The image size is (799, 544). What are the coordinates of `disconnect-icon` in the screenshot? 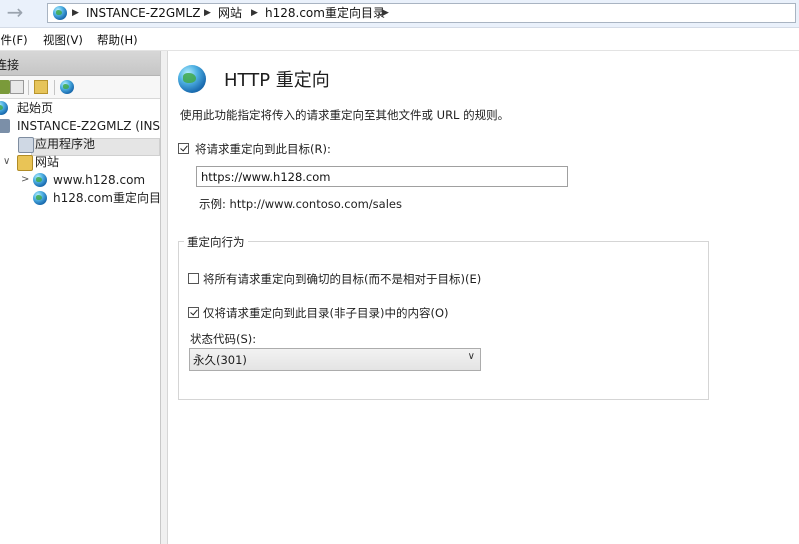 It's located at (67, 87).